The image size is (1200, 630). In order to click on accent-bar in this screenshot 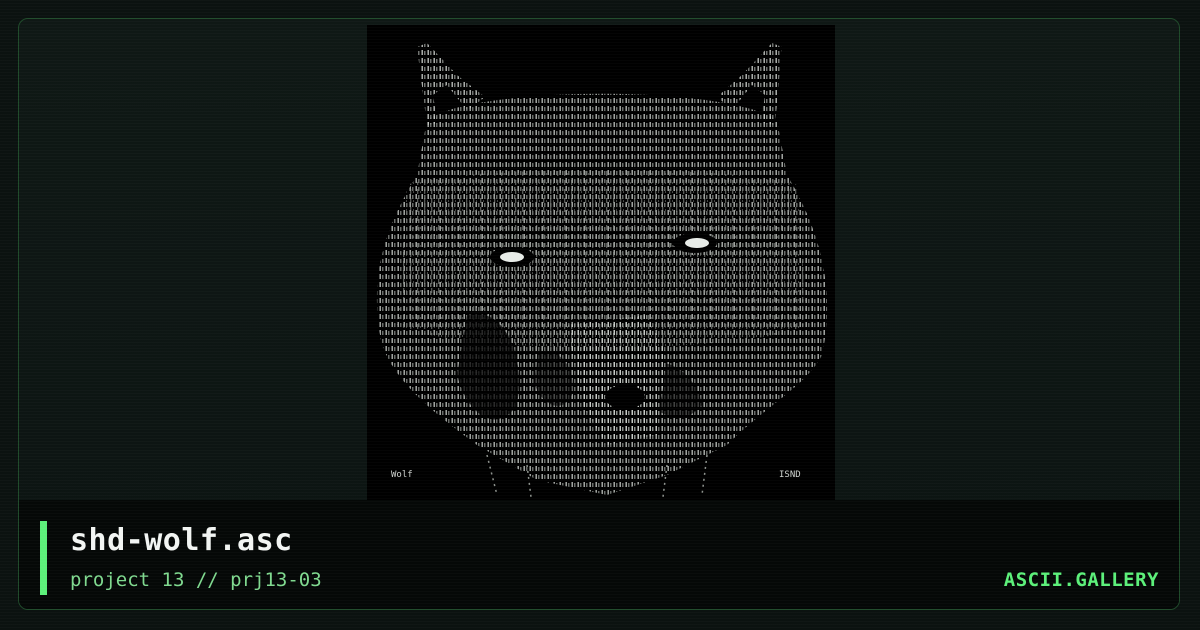, I will do `click(43, 558)`.